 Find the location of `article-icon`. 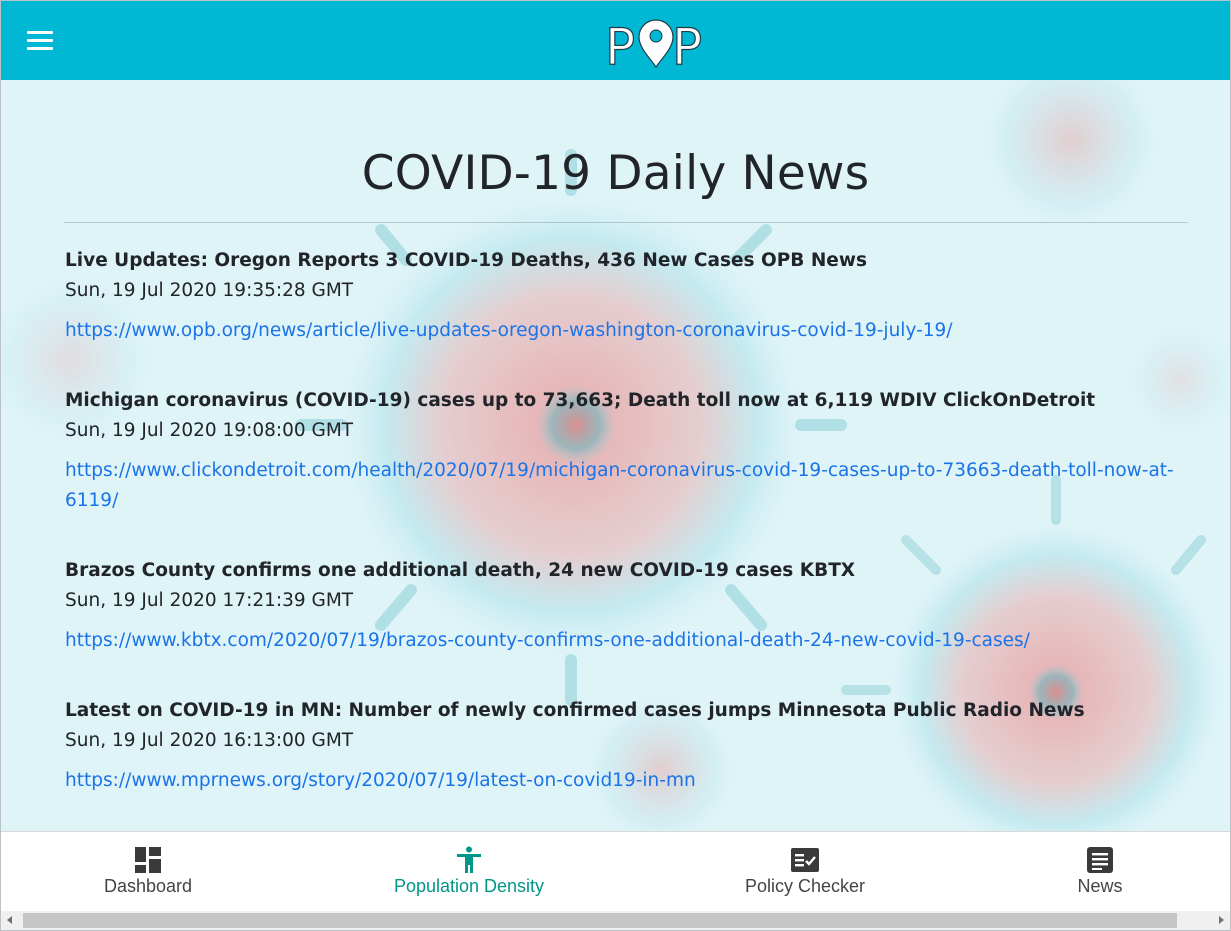

article-icon is located at coordinates (1100, 860).